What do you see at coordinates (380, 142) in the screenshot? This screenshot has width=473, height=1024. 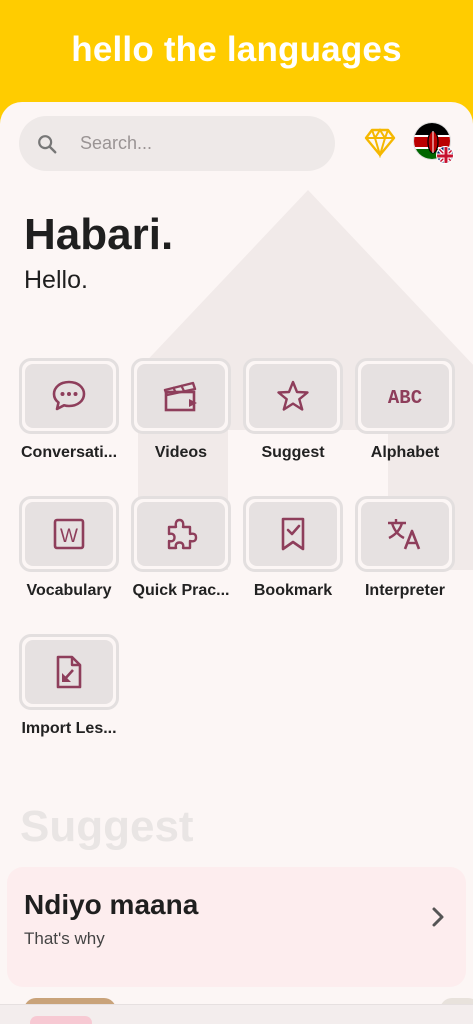 I see `diamond-premium-icon` at bounding box center [380, 142].